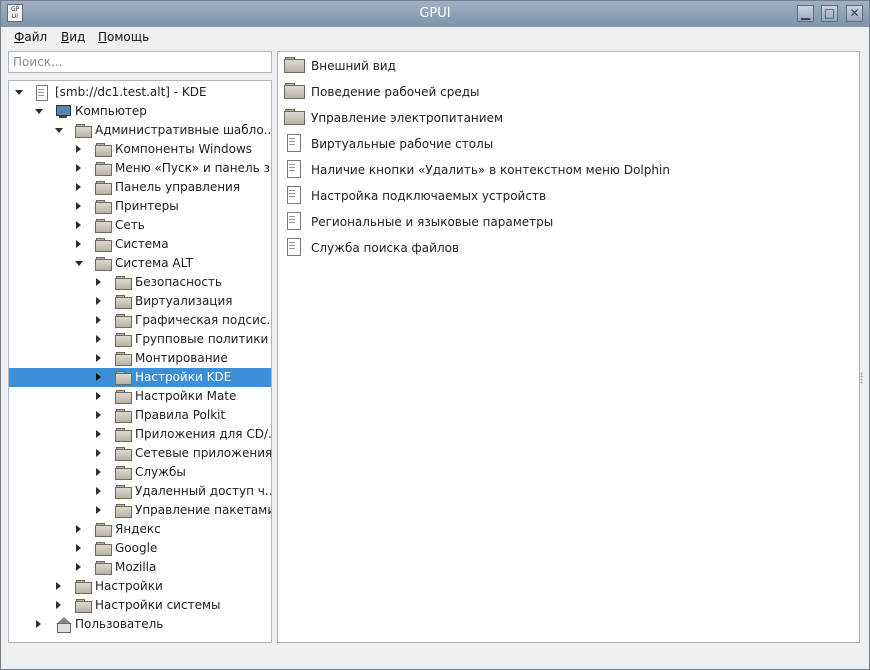  Describe the element at coordinates (140, 111) in the screenshot. I see `tree-row: Компьютер` at that location.